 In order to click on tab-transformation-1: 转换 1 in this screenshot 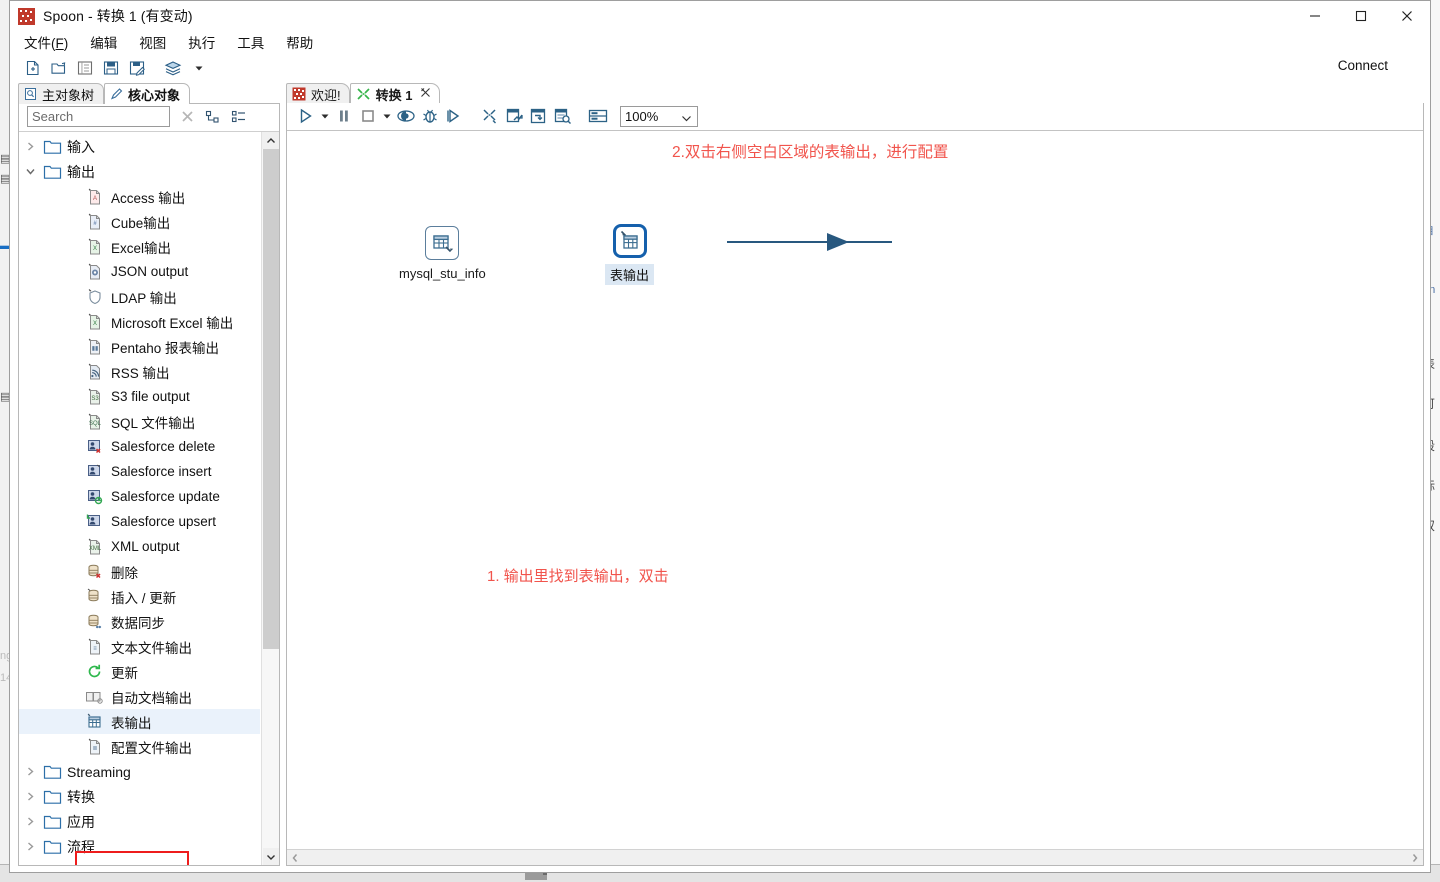, I will do `click(395, 93)`.